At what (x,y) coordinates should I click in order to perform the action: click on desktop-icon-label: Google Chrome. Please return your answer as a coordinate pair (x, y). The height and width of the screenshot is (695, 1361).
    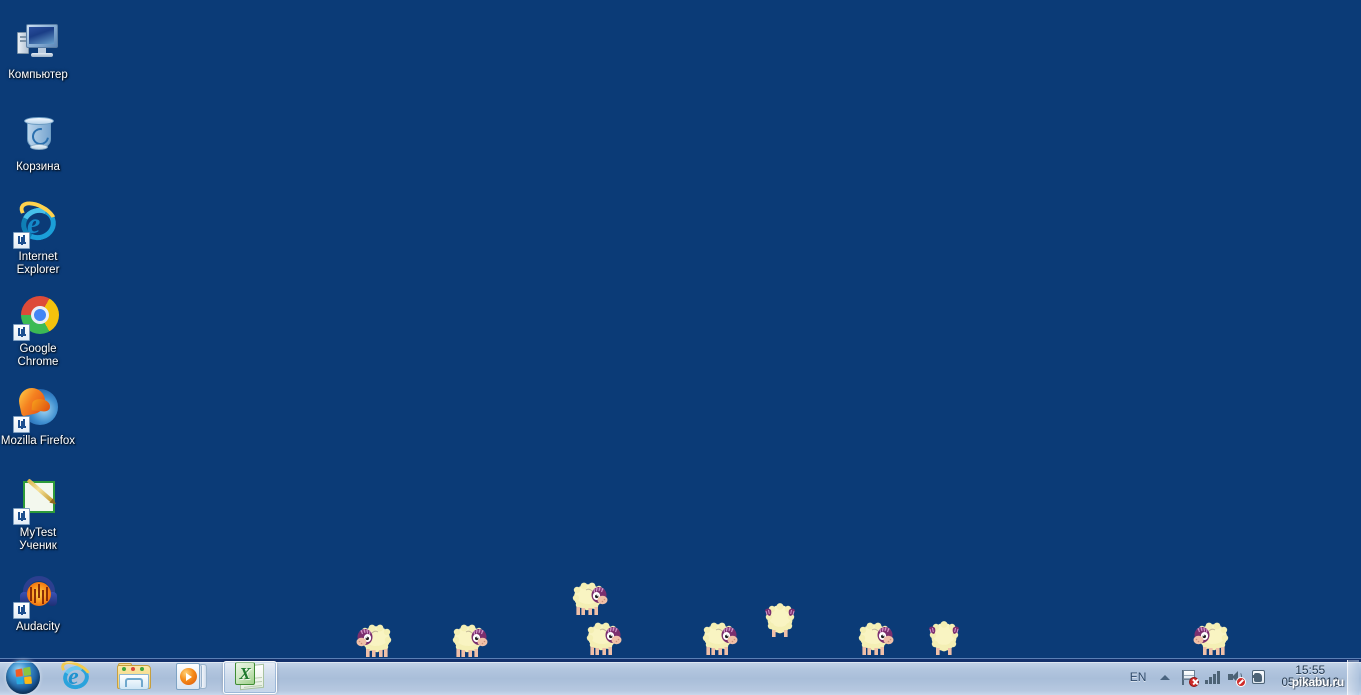
    Looking at the image, I should click on (38, 355).